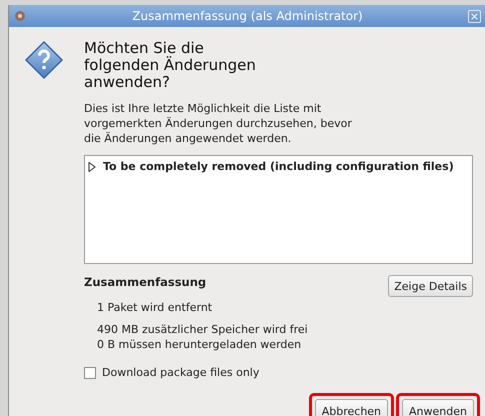 The height and width of the screenshot is (416, 485). Describe the element at coordinates (20, 16) in the screenshot. I see `app-icon` at that location.